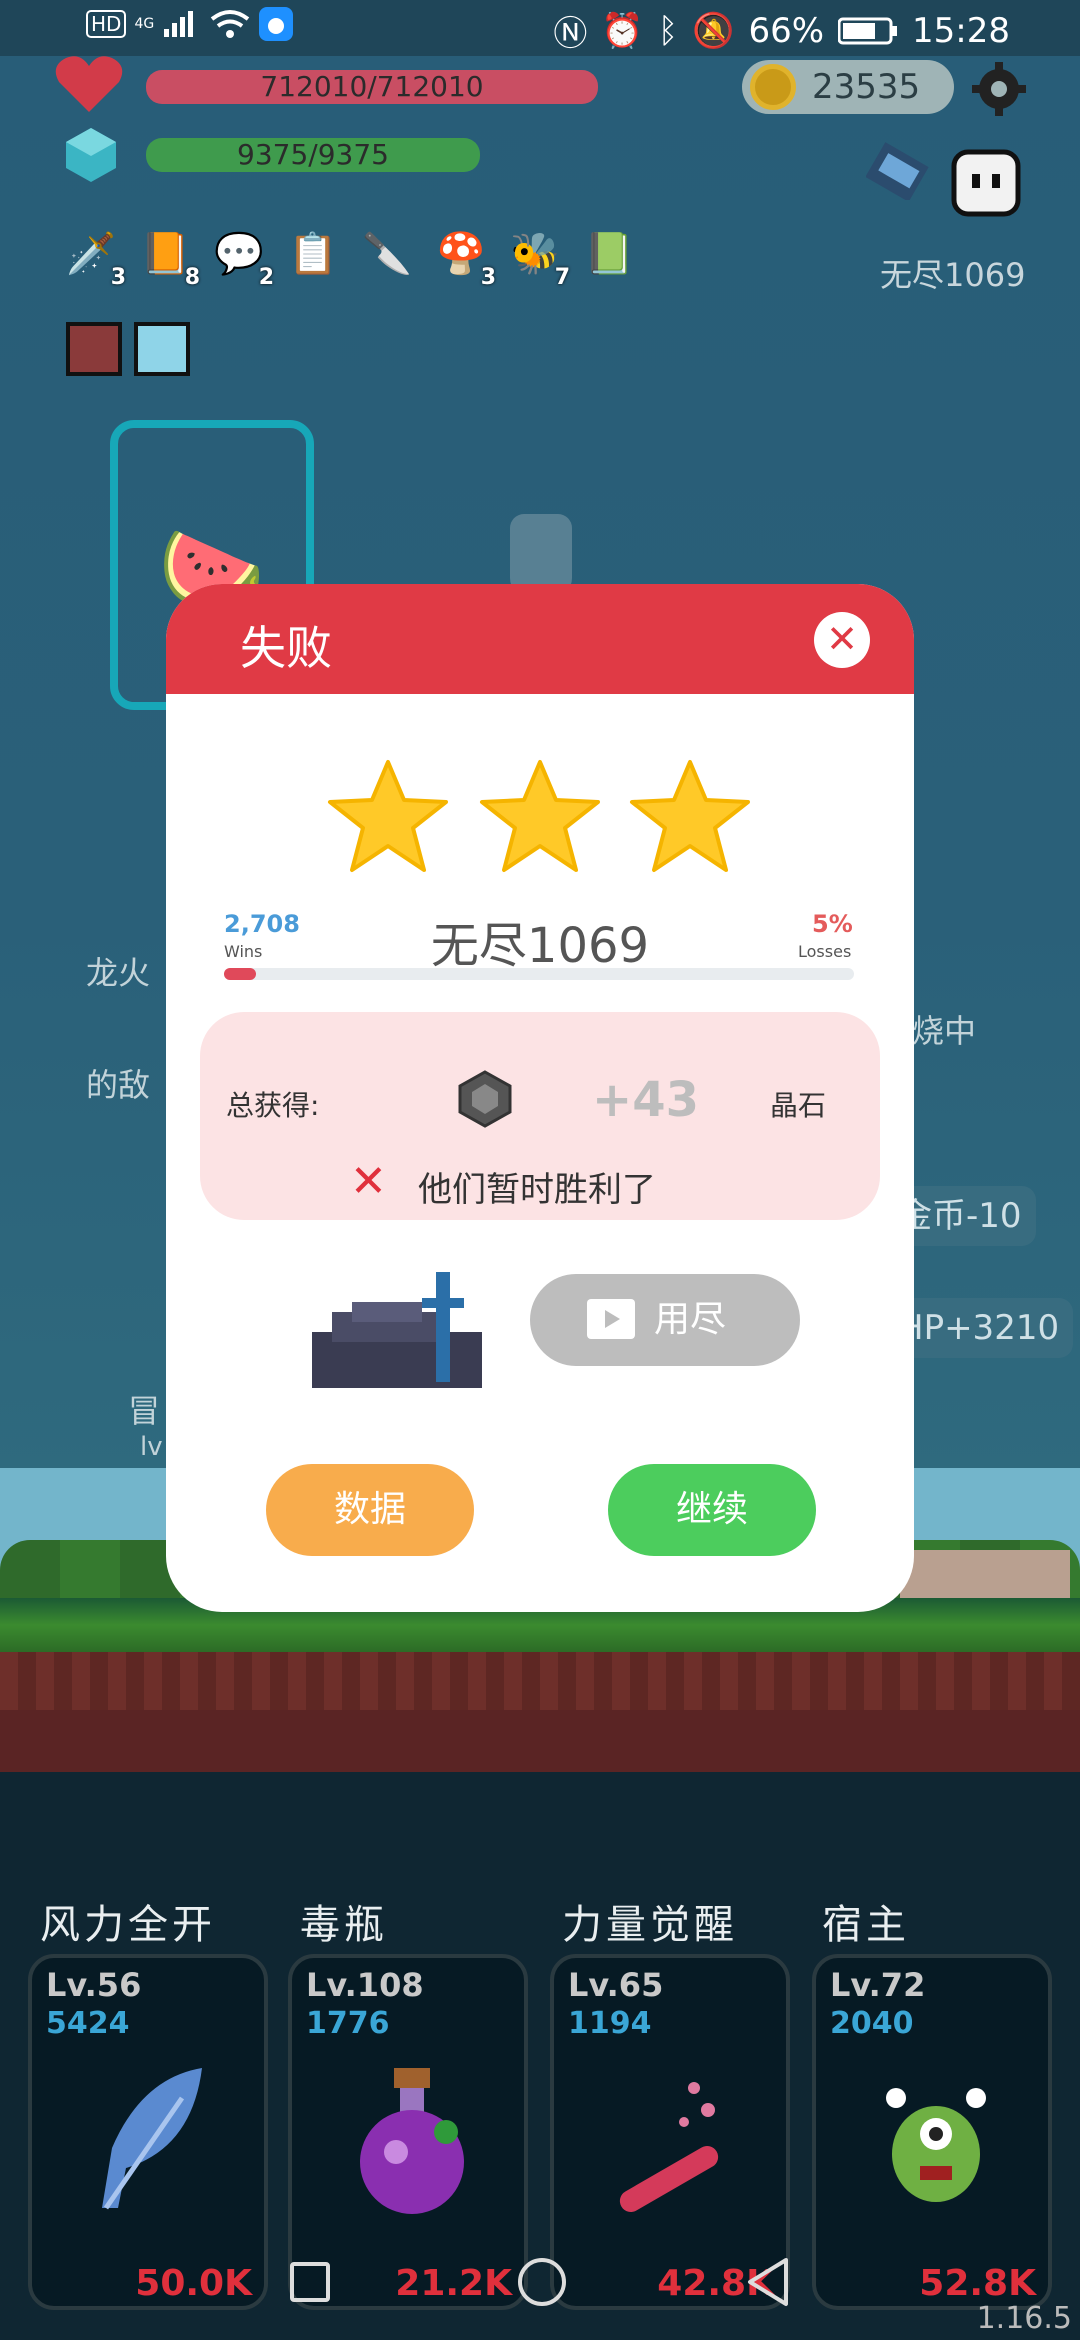 The image size is (1080, 2340). Describe the element at coordinates (91, 155) in the screenshot. I see `mana-crystal-icon` at that location.